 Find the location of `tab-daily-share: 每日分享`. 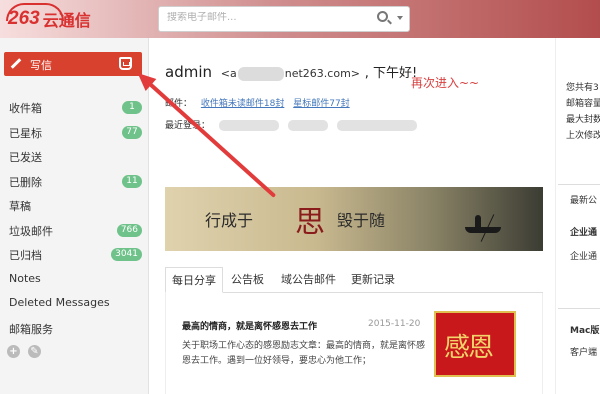

tab-daily-share: 每日分享 is located at coordinates (194, 280).